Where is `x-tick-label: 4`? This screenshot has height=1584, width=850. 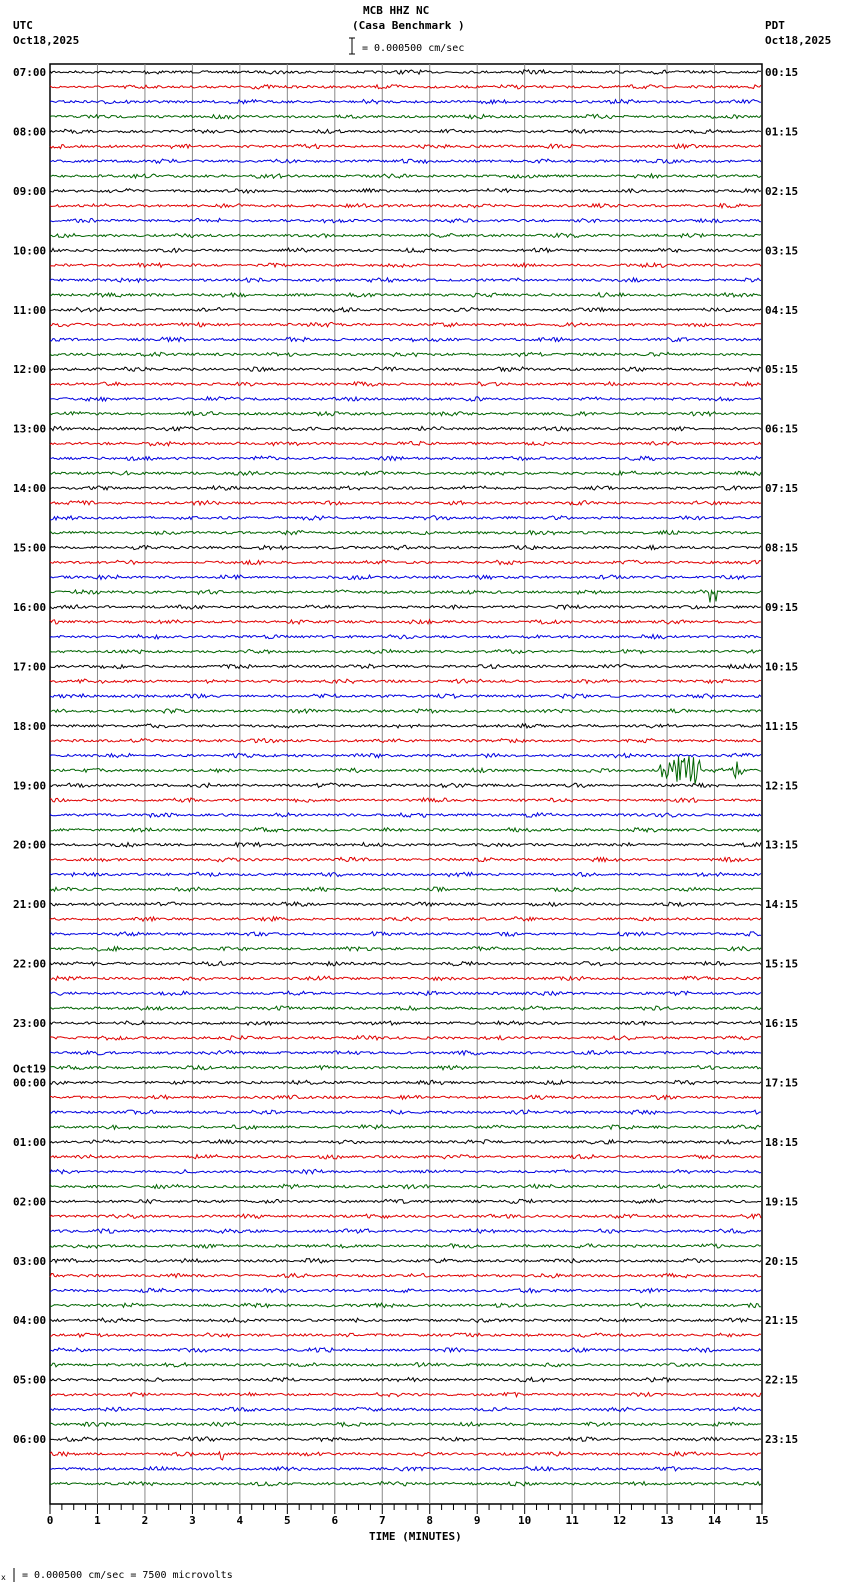
x-tick-label: 4 is located at coordinates (240, 1520).